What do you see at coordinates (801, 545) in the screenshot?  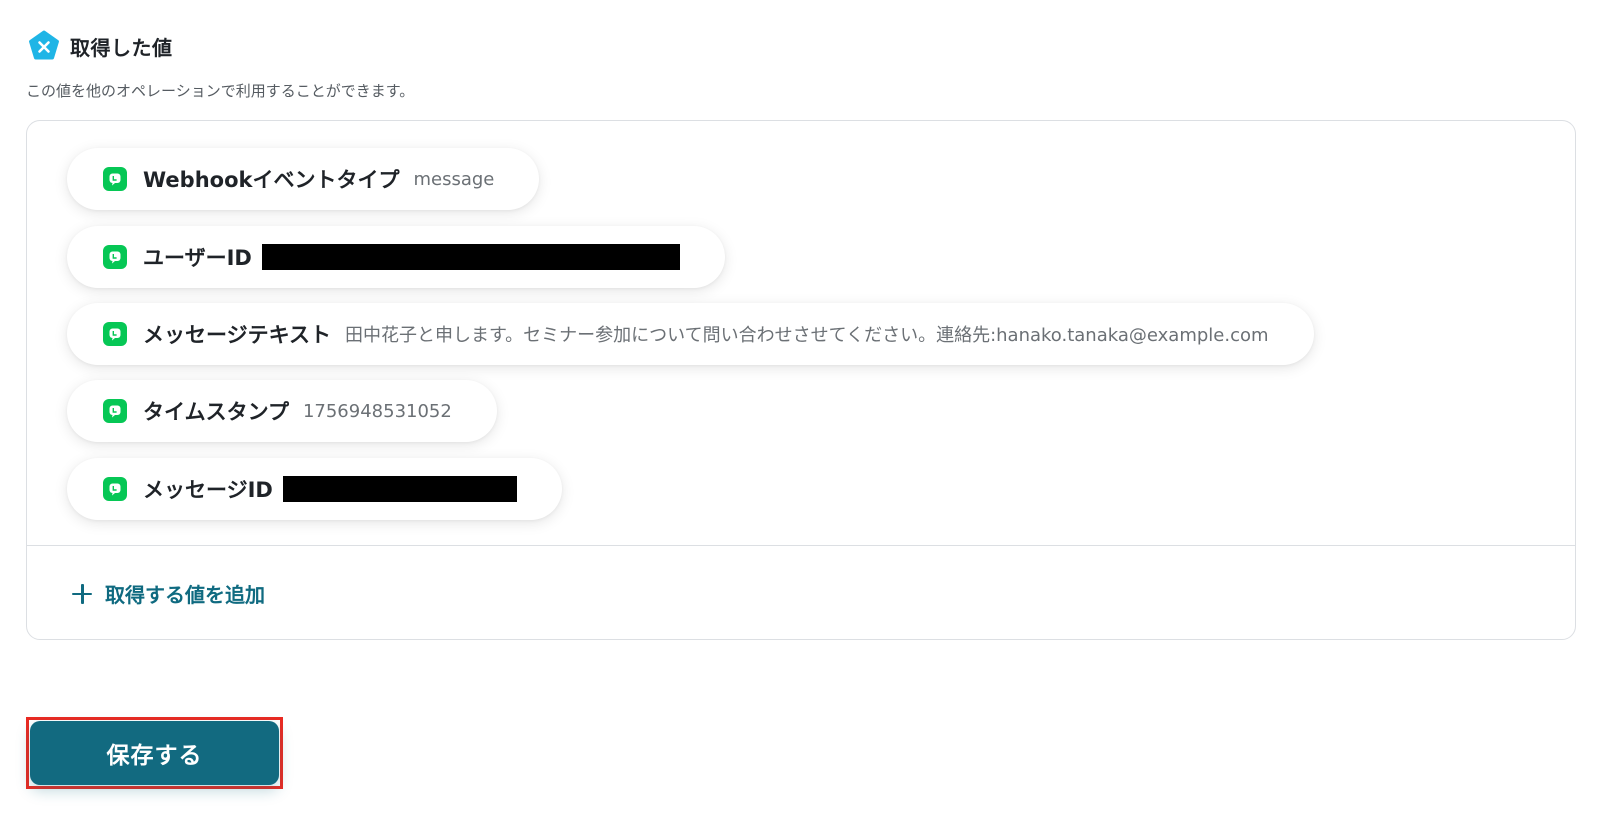 I see `panel-divider` at bounding box center [801, 545].